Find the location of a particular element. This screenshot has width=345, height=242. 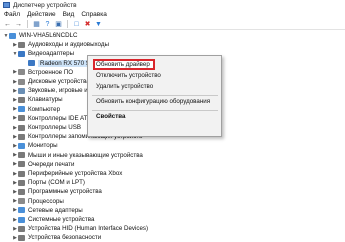

device-category: ▶ Контроллеры USB is located at coordinates (46, 127).